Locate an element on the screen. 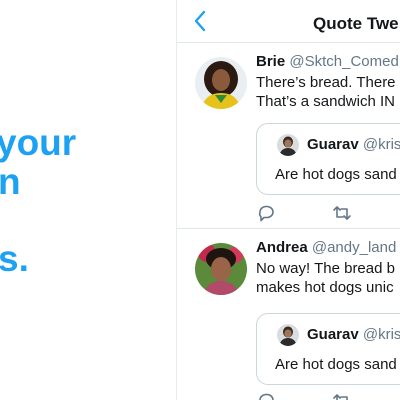 Image resolution: width=400 pixels, height=400 pixels. tweet-text: No way! The bread b makes hot dogs unic is located at coordinates (328, 278).